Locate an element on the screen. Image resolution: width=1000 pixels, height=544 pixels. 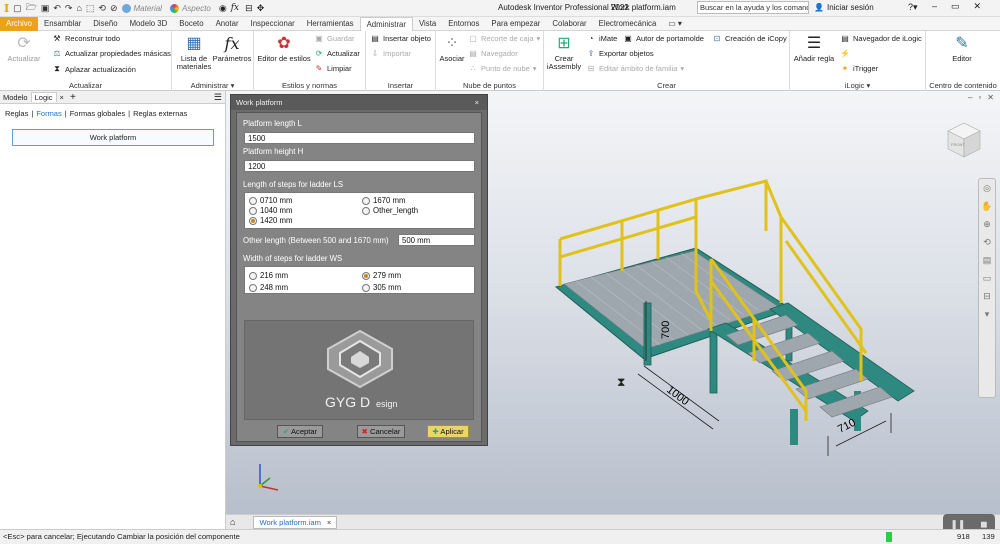
guardar-button: ▣ Guardar is located at coordinates (334, 38).